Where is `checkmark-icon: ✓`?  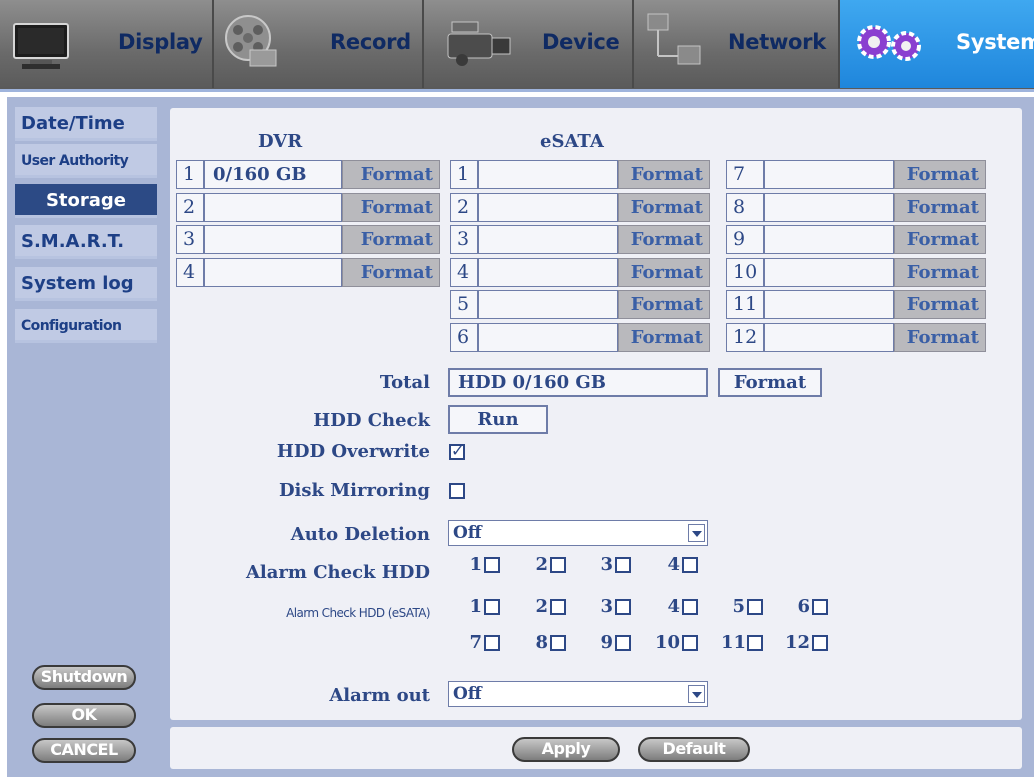
checkmark-icon: ✓ is located at coordinates (458, 450).